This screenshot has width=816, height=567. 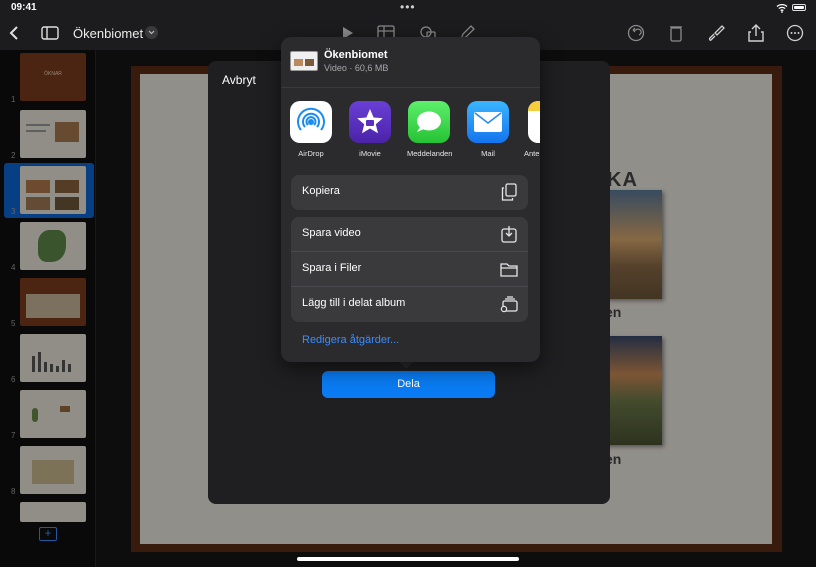 What do you see at coordinates (370, 153) in the screenshot?
I see `app-label: iMovie` at bounding box center [370, 153].